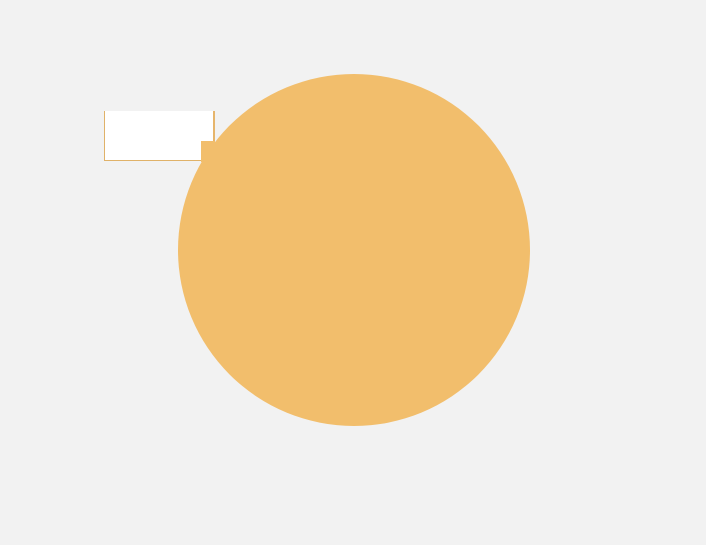 The width and height of the screenshot is (706, 545). Describe the element at coordinates (208, 151) in the screenshot. I see `overlay-resize-handle` at that location.